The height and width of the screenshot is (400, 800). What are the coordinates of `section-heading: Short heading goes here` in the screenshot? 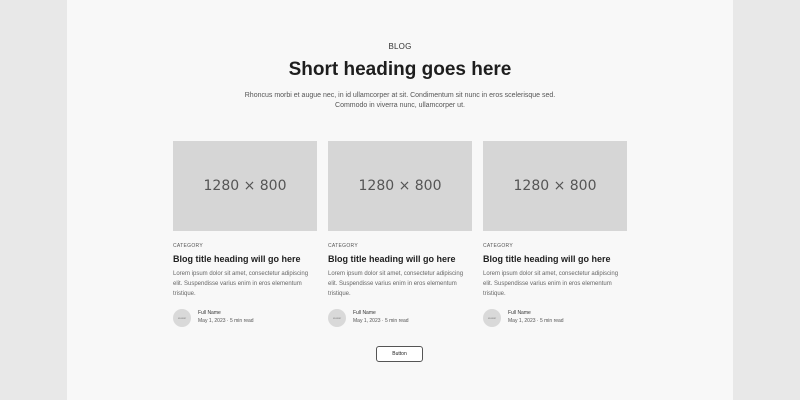 It's located at (400, 69).